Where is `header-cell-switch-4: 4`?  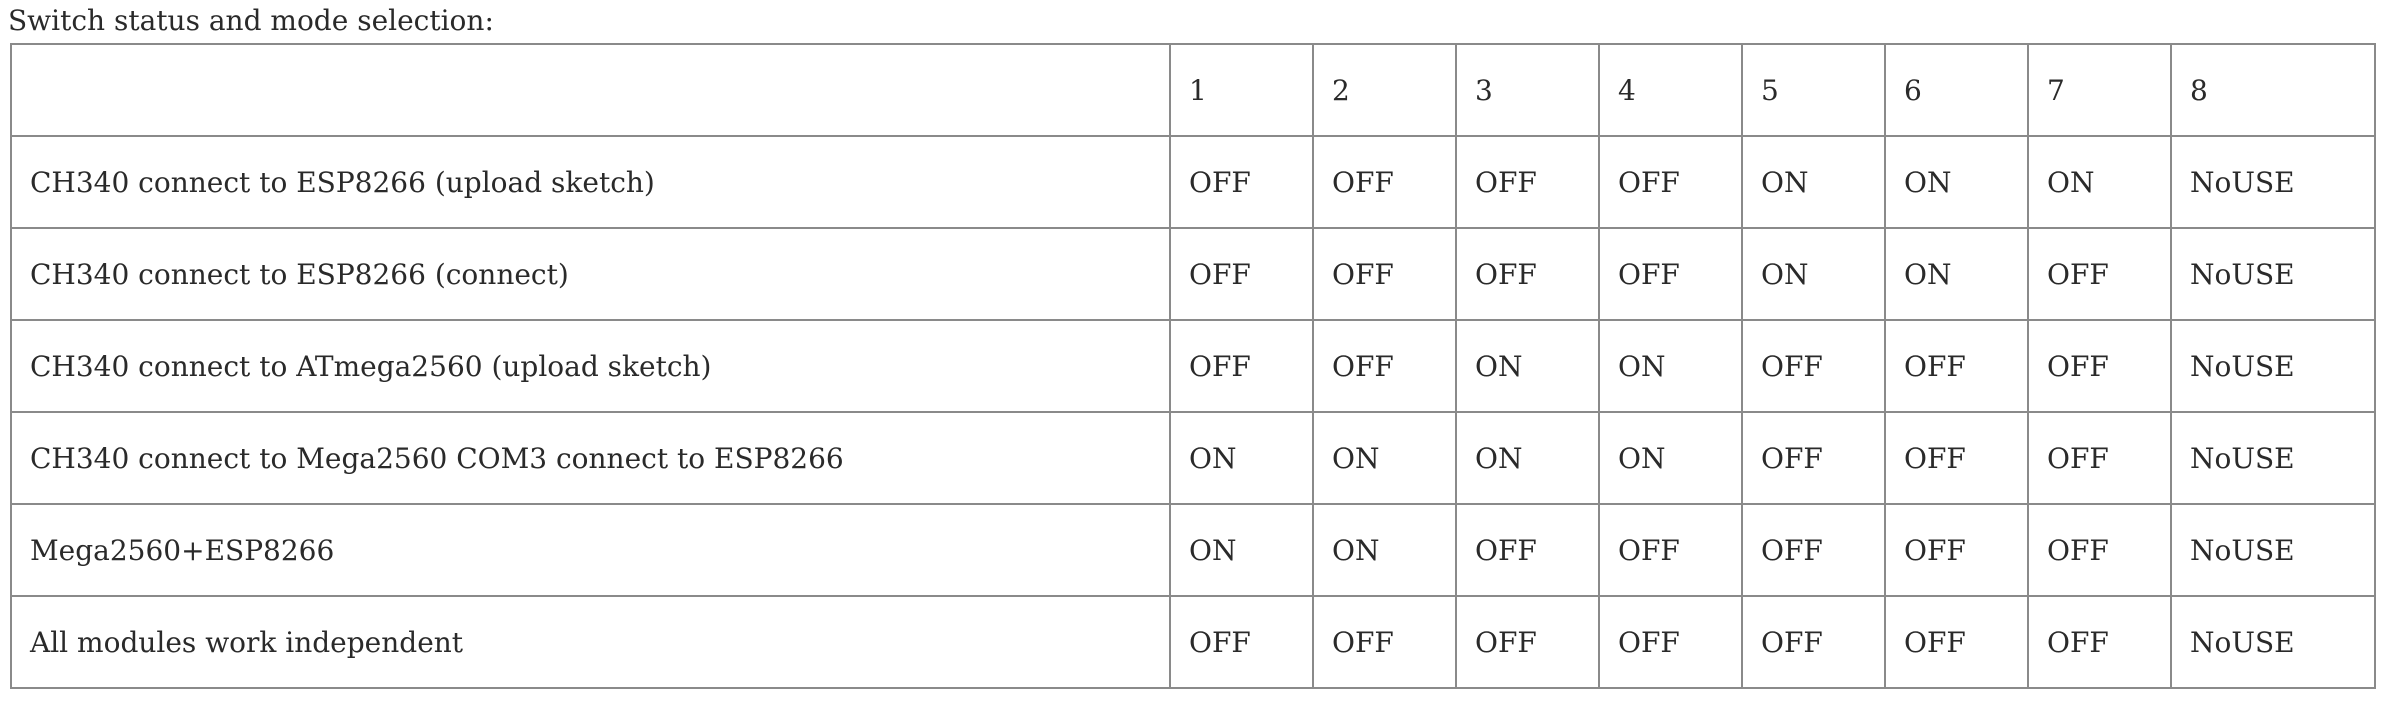 header-cell-switch-4: 4 is located at coordinates (1670, 90).